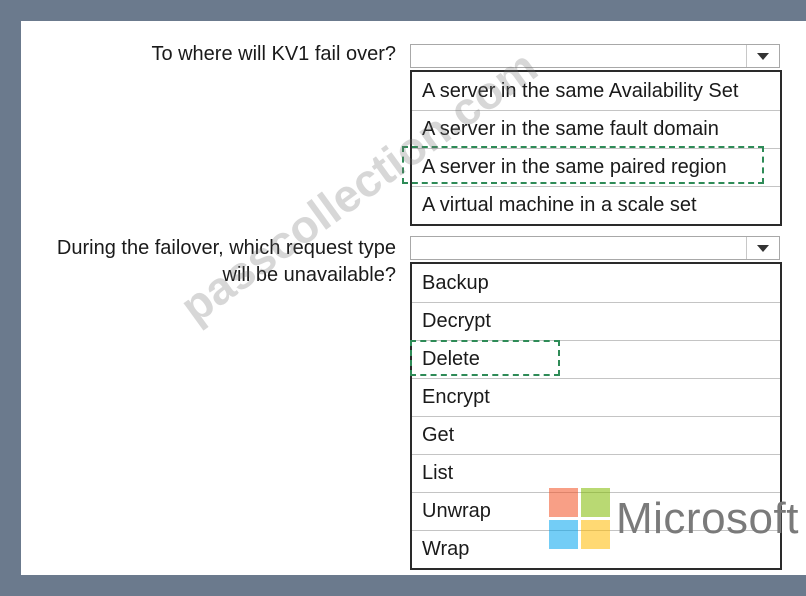 The height and width of the screenshot is (596, 806). Describe the element at coordinates (563, 502) in the screenshot. I see `logo-tile-red` at that location.